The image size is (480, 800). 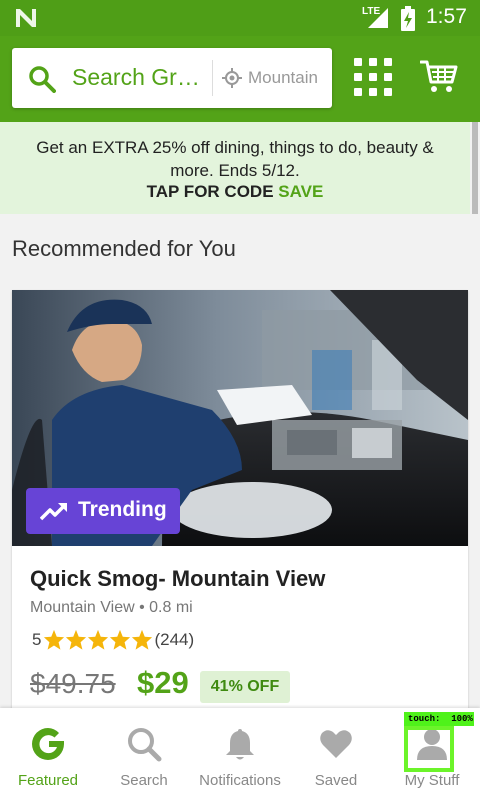 What do you see at coordinates (124, 248) in the screenshot?
I see `section-title: Recommended for You` at bounding box center [124, 248].